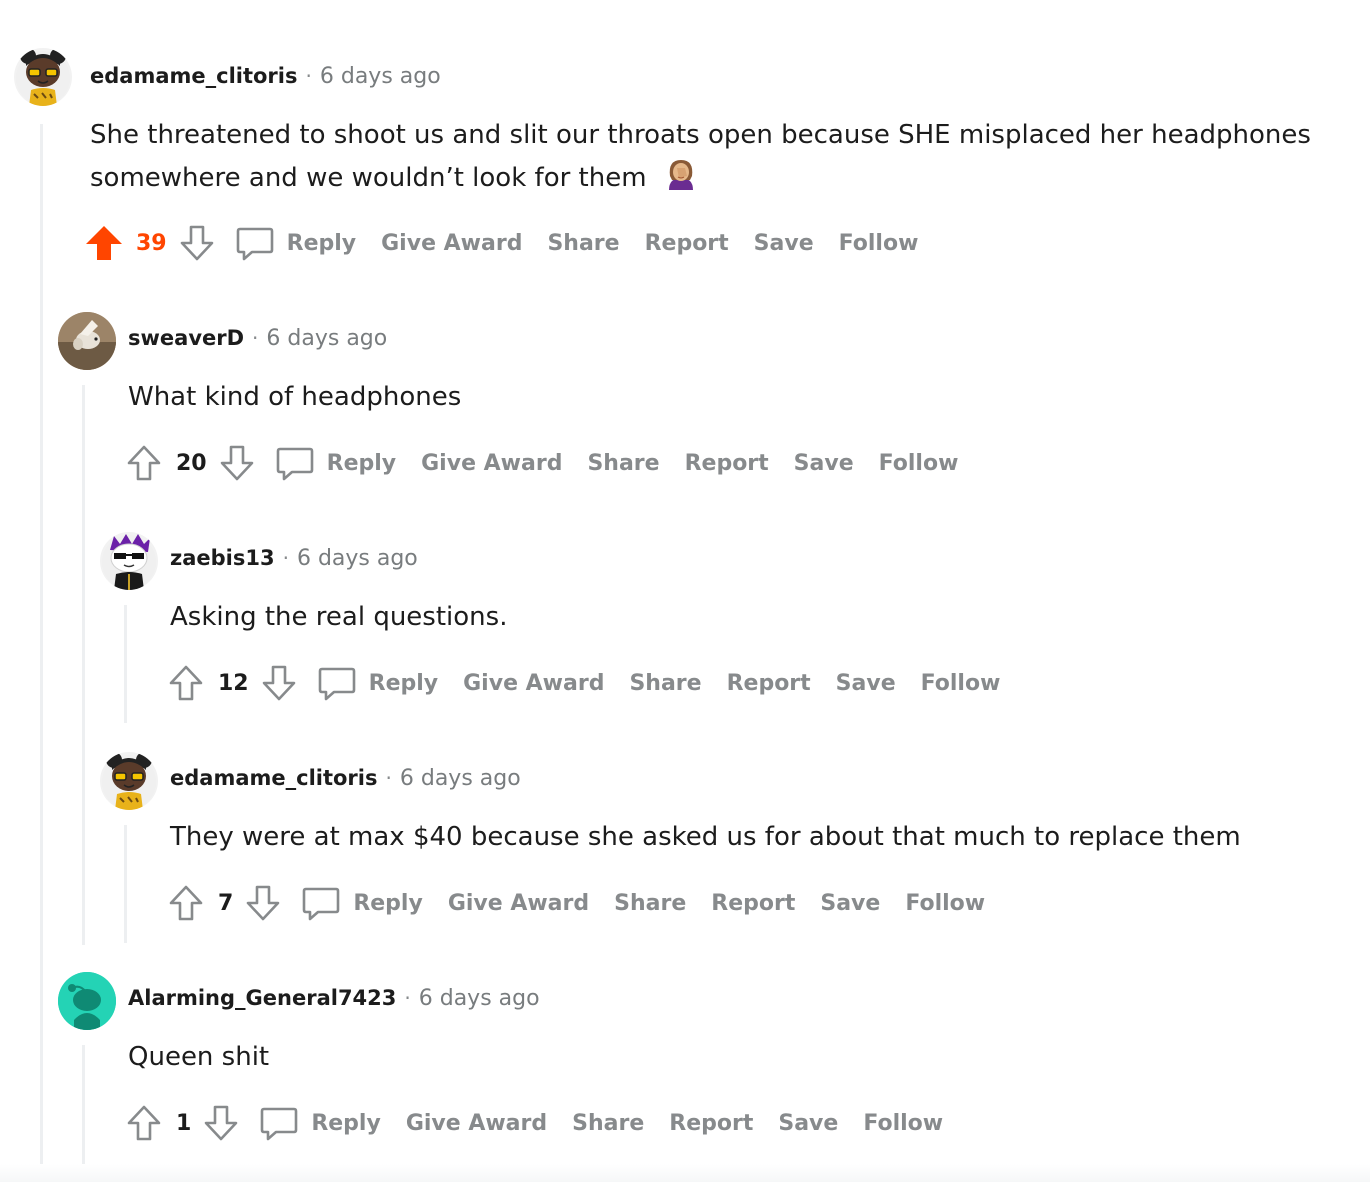 The width and height of the screenshot is (1370, 1182). Describe the element at coordinates (339, 617) in the screenshot. I see `comment-body: Asking the real questions.` at that location.